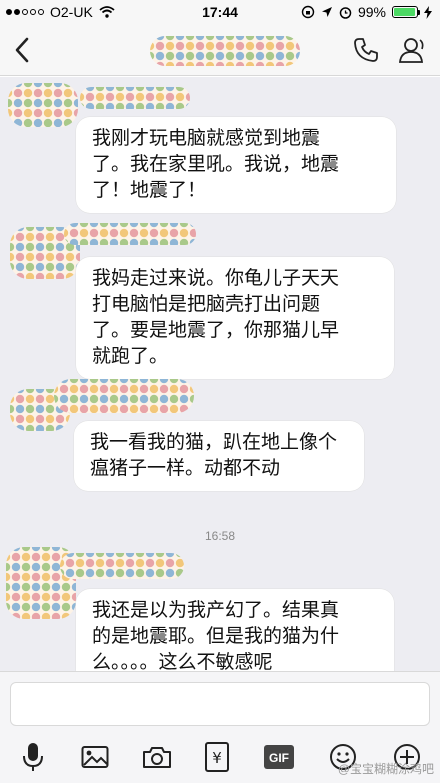 This screenshot has height=783, width=440. What do you see at coordinates (366, 50) in the screenshot?
I see `phone-icon` at bounding box center [366, 50].